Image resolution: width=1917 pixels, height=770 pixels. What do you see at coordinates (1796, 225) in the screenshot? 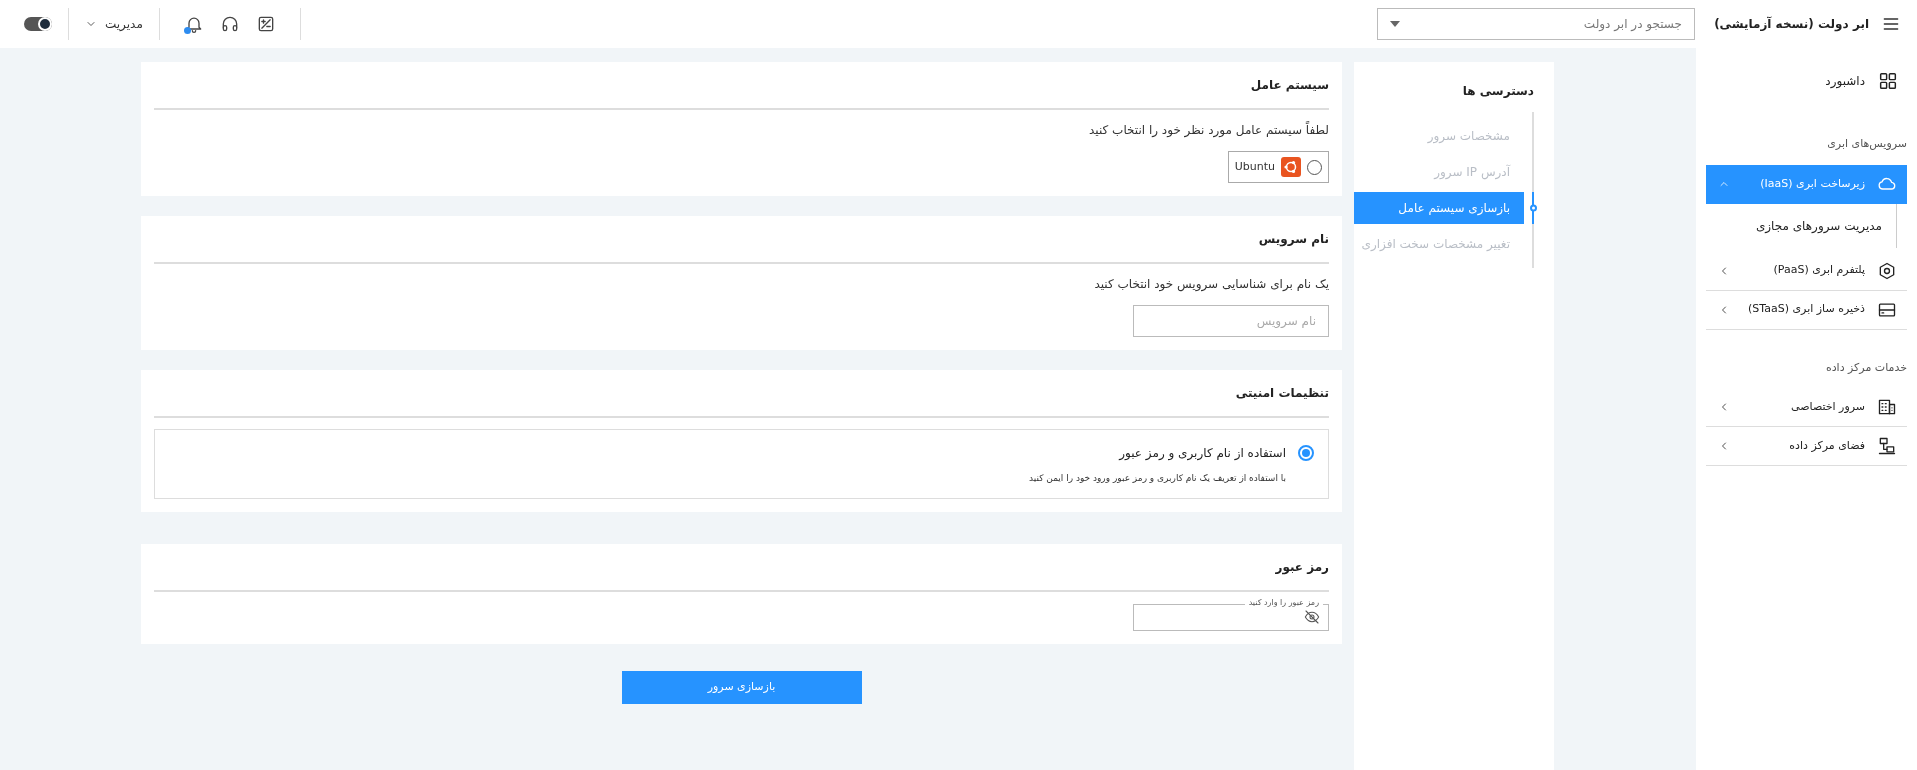
I see `sidebar-subitem: مدیریت سرورهای مجازی` at bounding box center [1796, 225].